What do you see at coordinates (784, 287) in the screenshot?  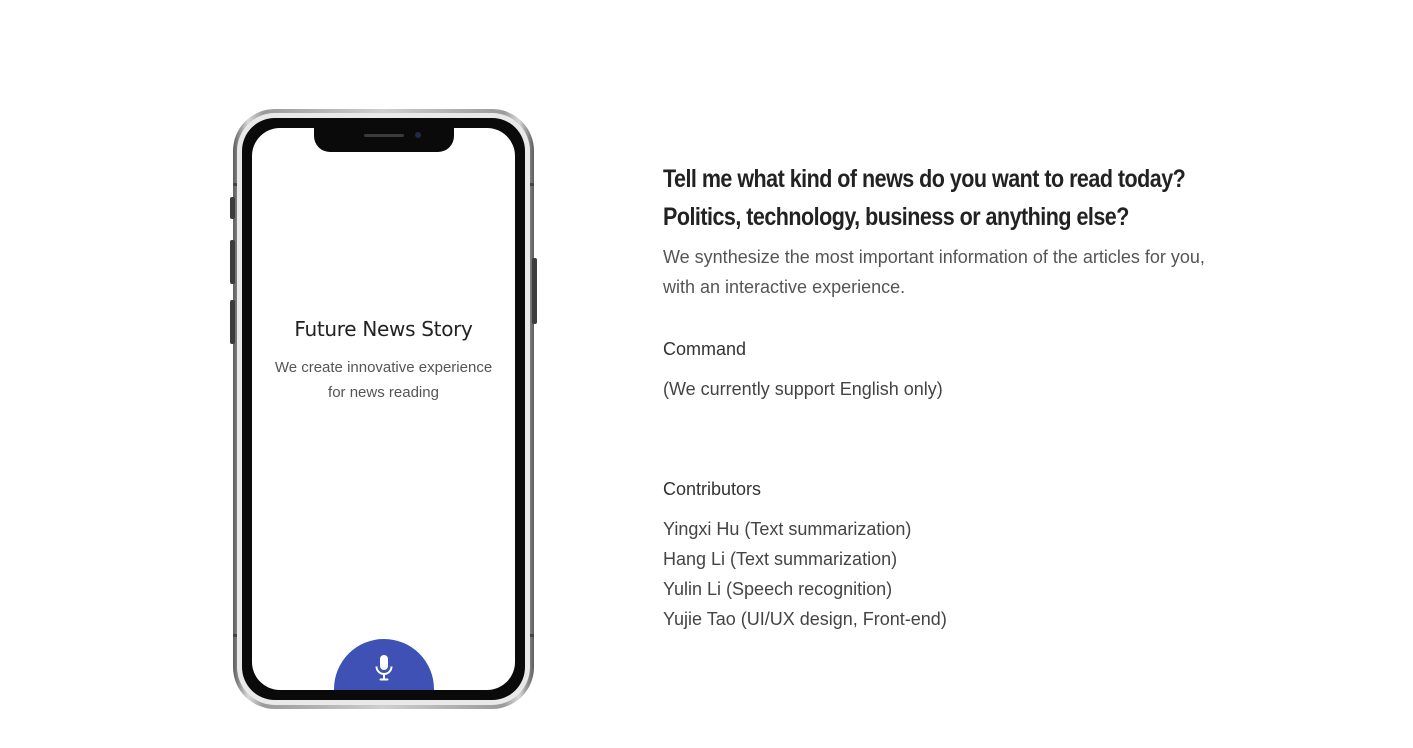 I see `description-line-2: with an interactive experience.` at bounding box center [784, 287].